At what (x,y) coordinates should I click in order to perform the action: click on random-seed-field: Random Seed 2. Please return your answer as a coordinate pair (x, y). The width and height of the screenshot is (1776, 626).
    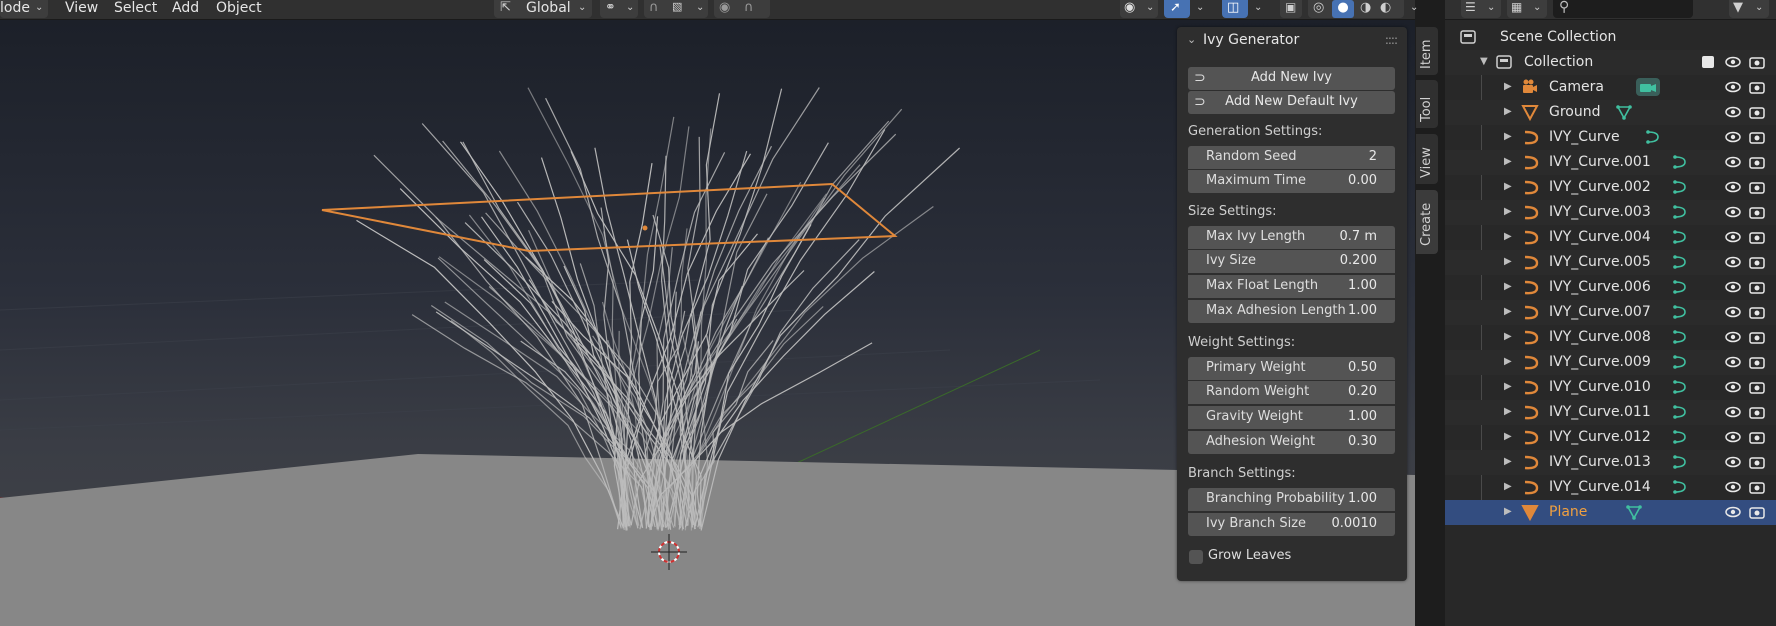
    Looking at the image, I should click on (1291, 157).